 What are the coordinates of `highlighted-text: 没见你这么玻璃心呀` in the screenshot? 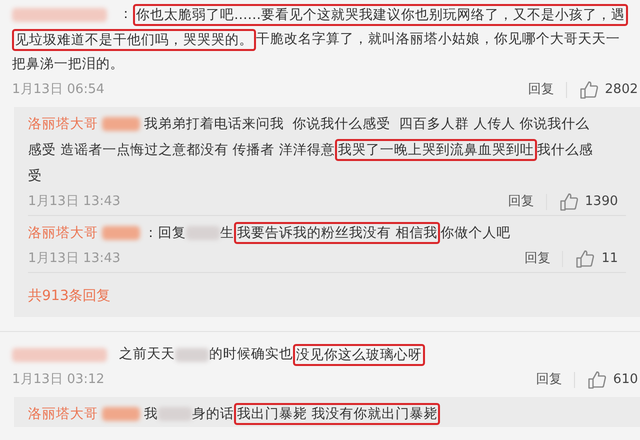 It's located at (359, 355).